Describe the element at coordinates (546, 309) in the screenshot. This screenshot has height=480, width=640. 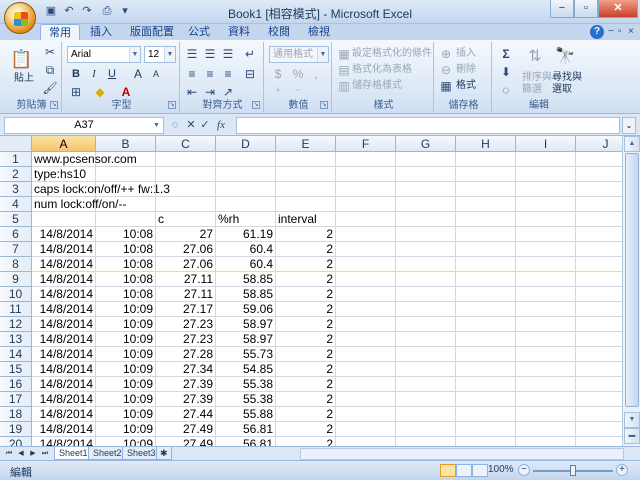
I see `cell-i11` at that location.